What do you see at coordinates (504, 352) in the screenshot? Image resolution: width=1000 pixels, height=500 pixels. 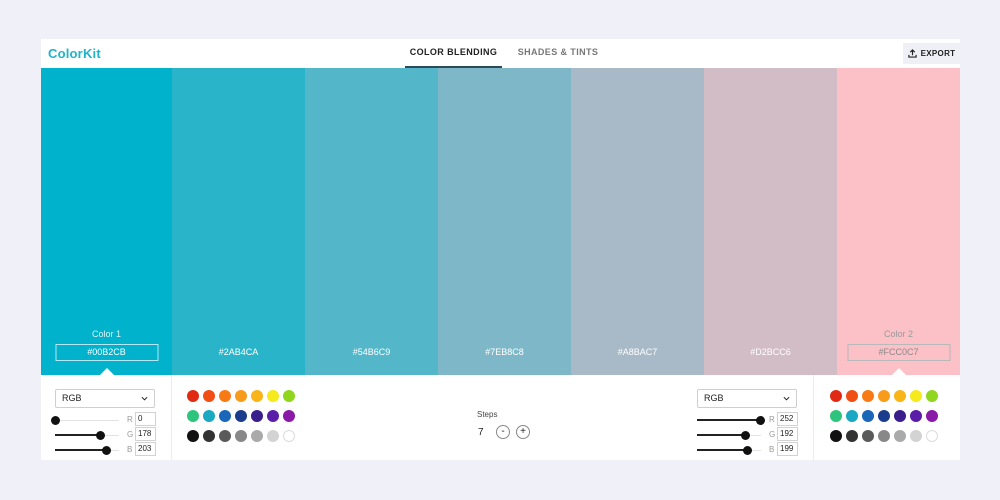 I see `swatch-hex: #7EB8C8` at bounding box center [504, 352].